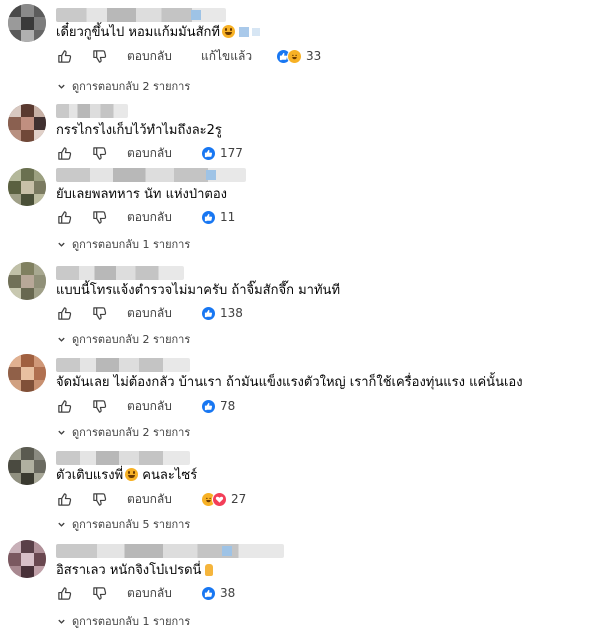  I want to click on comment-actions: ตอบกลับ 38, so click(316, 594).